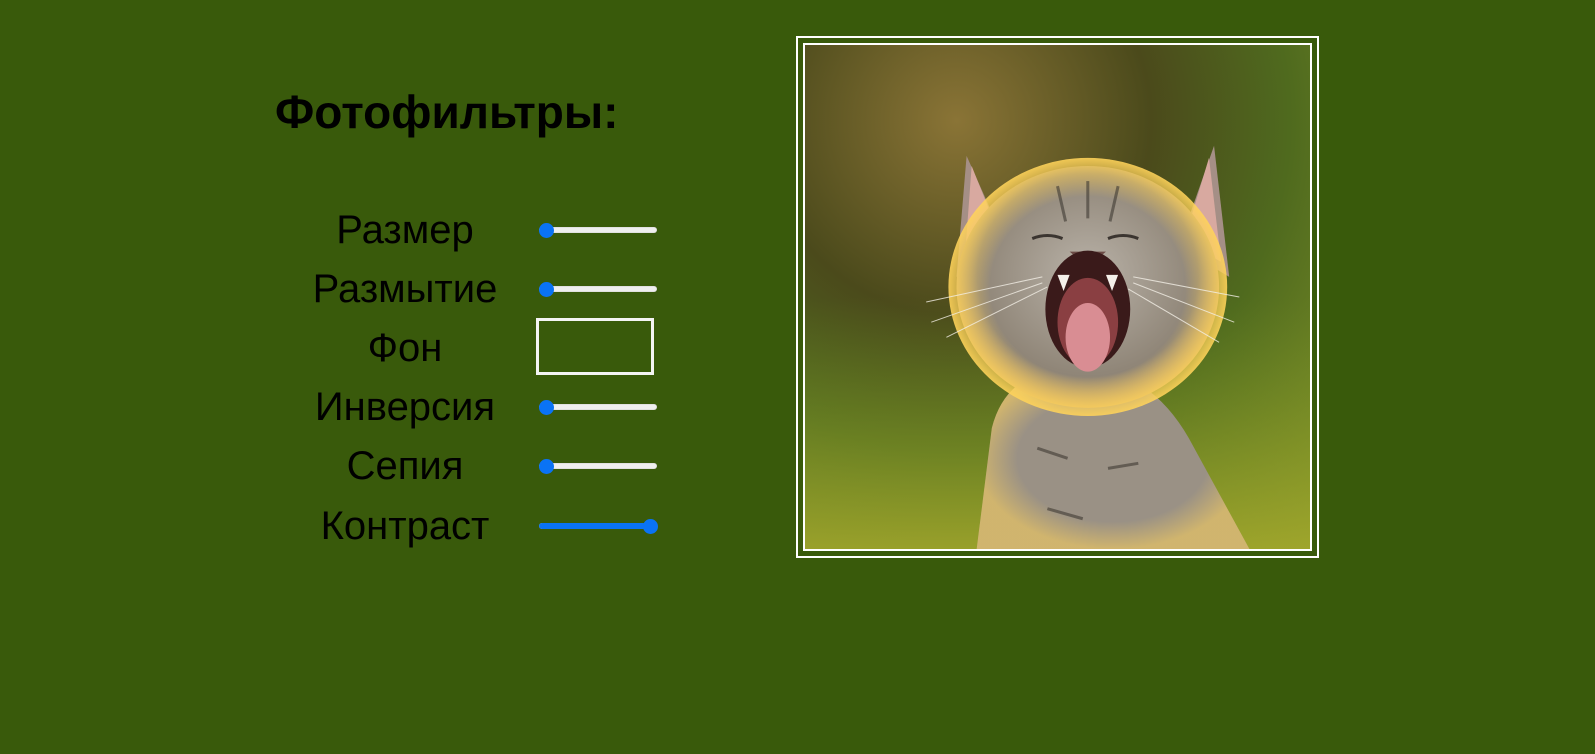 This screenshot has height=754, width=1595. What do you see at coordinates (485, 230) in the screenshot?
I see `filter-row-size: Размер` at bounding box center [485, 230].